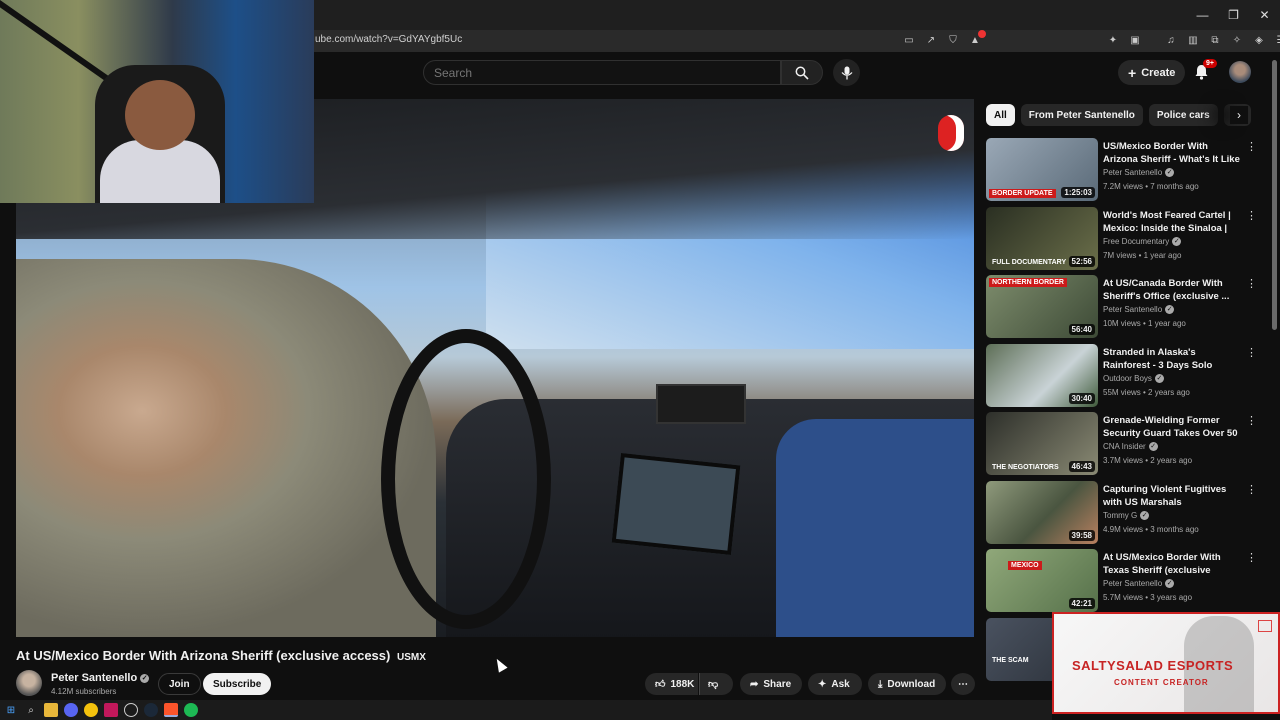 The image size is (1280, 720). What do you see at coordinates (840, 684) in the screenshot?
I see `ask-label: Ask` at bounding box center [840, 684].